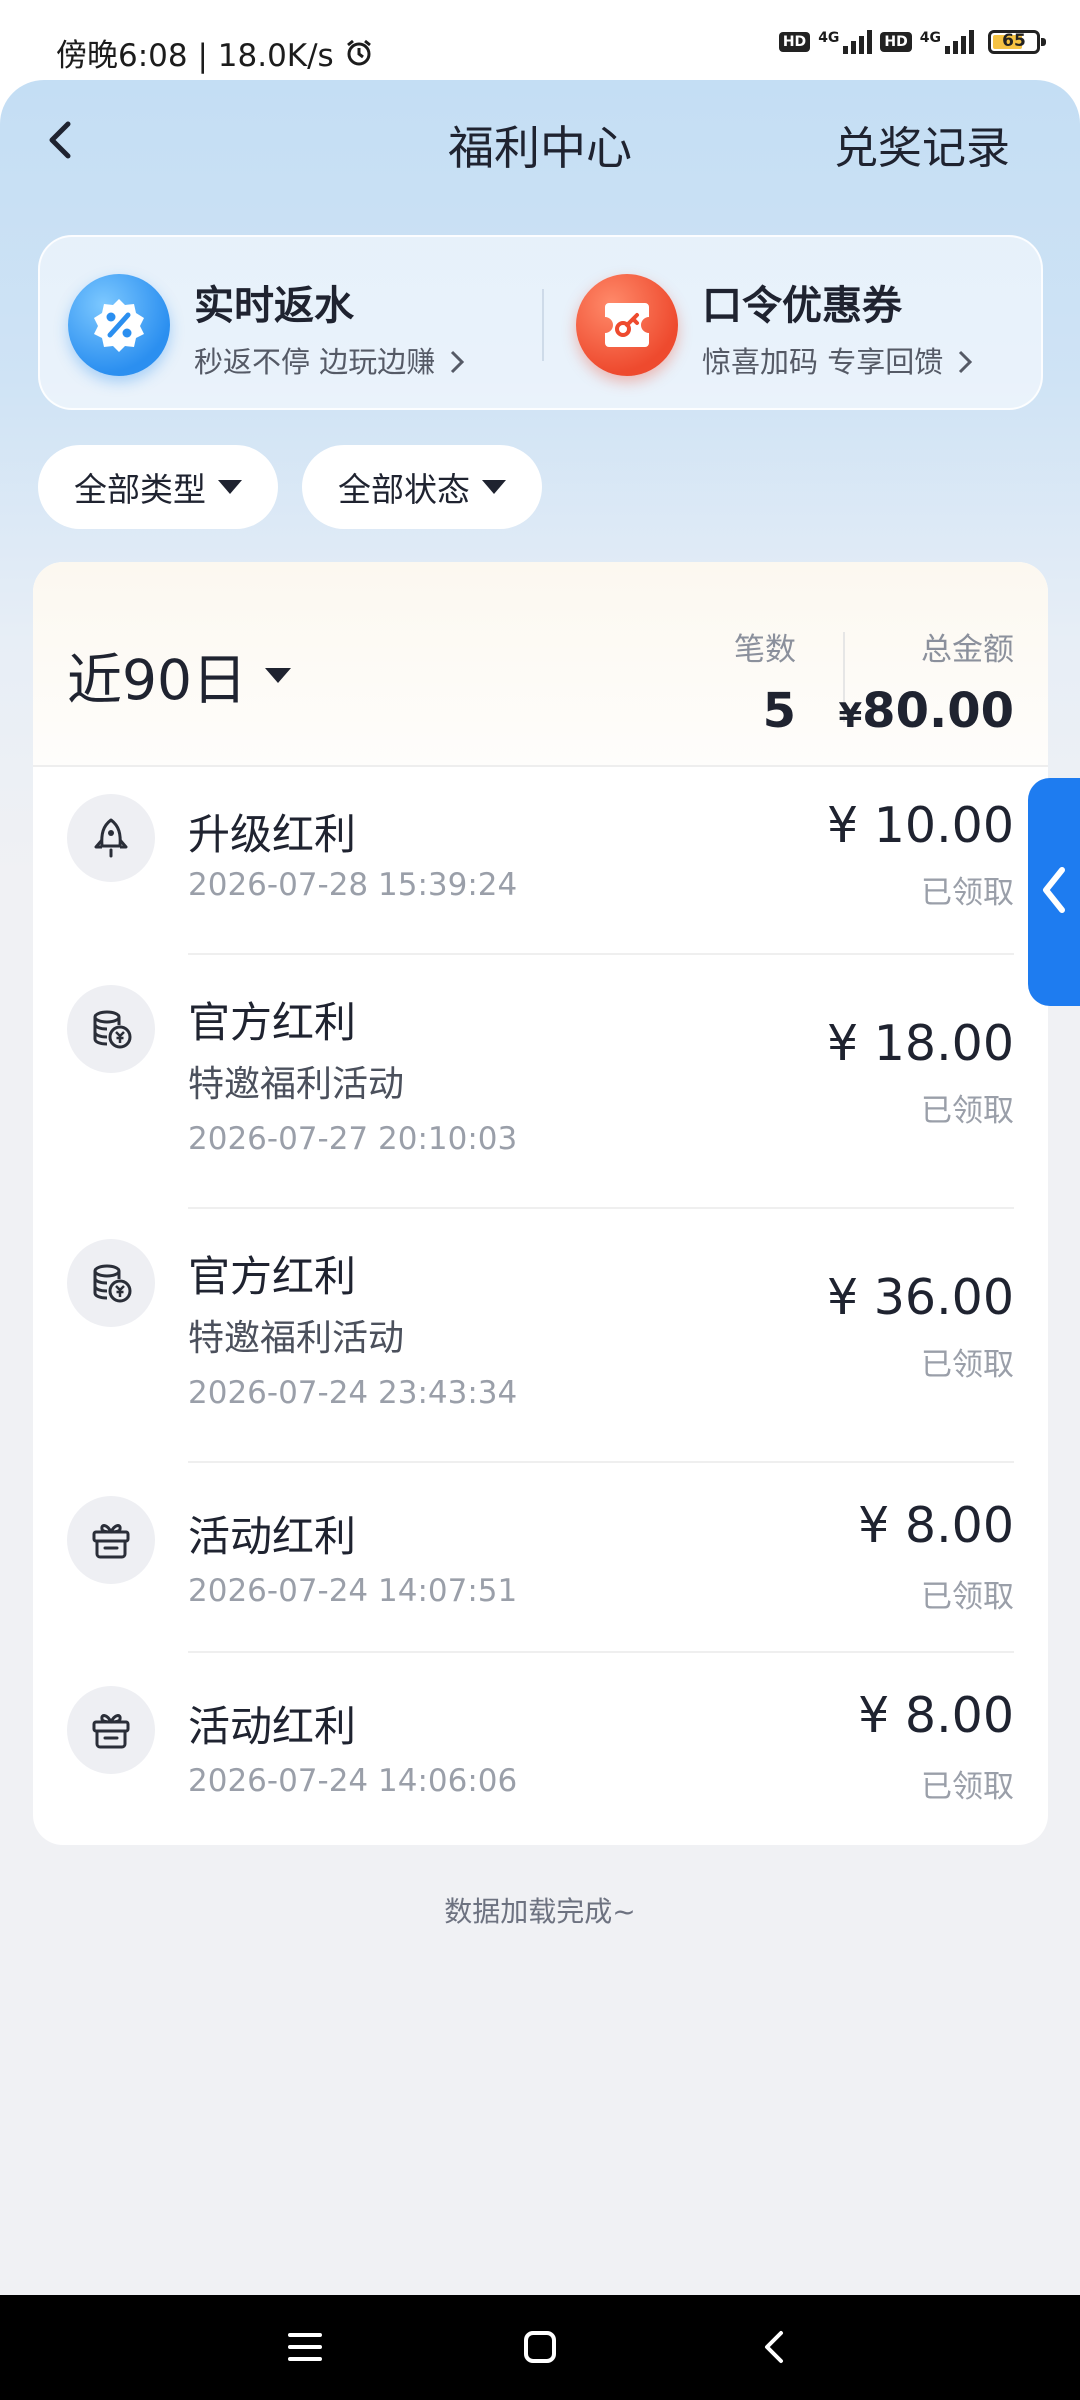  Describe the element at coordinates (794, 42) in the screenshot. I see `hd-badge: HD` at that location.